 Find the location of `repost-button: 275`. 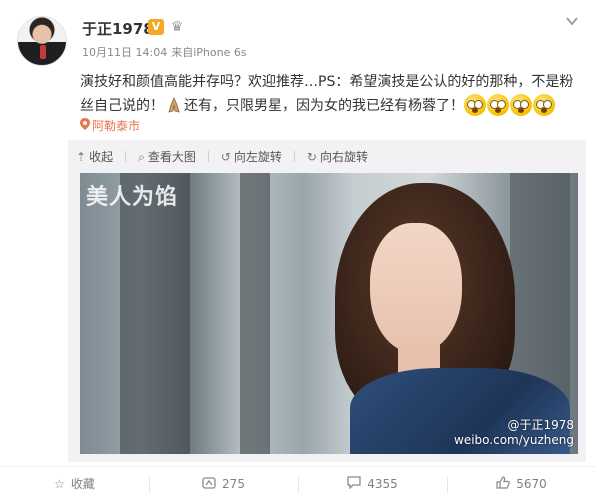

repost-button: 275 is located at coordinates (223, 484).